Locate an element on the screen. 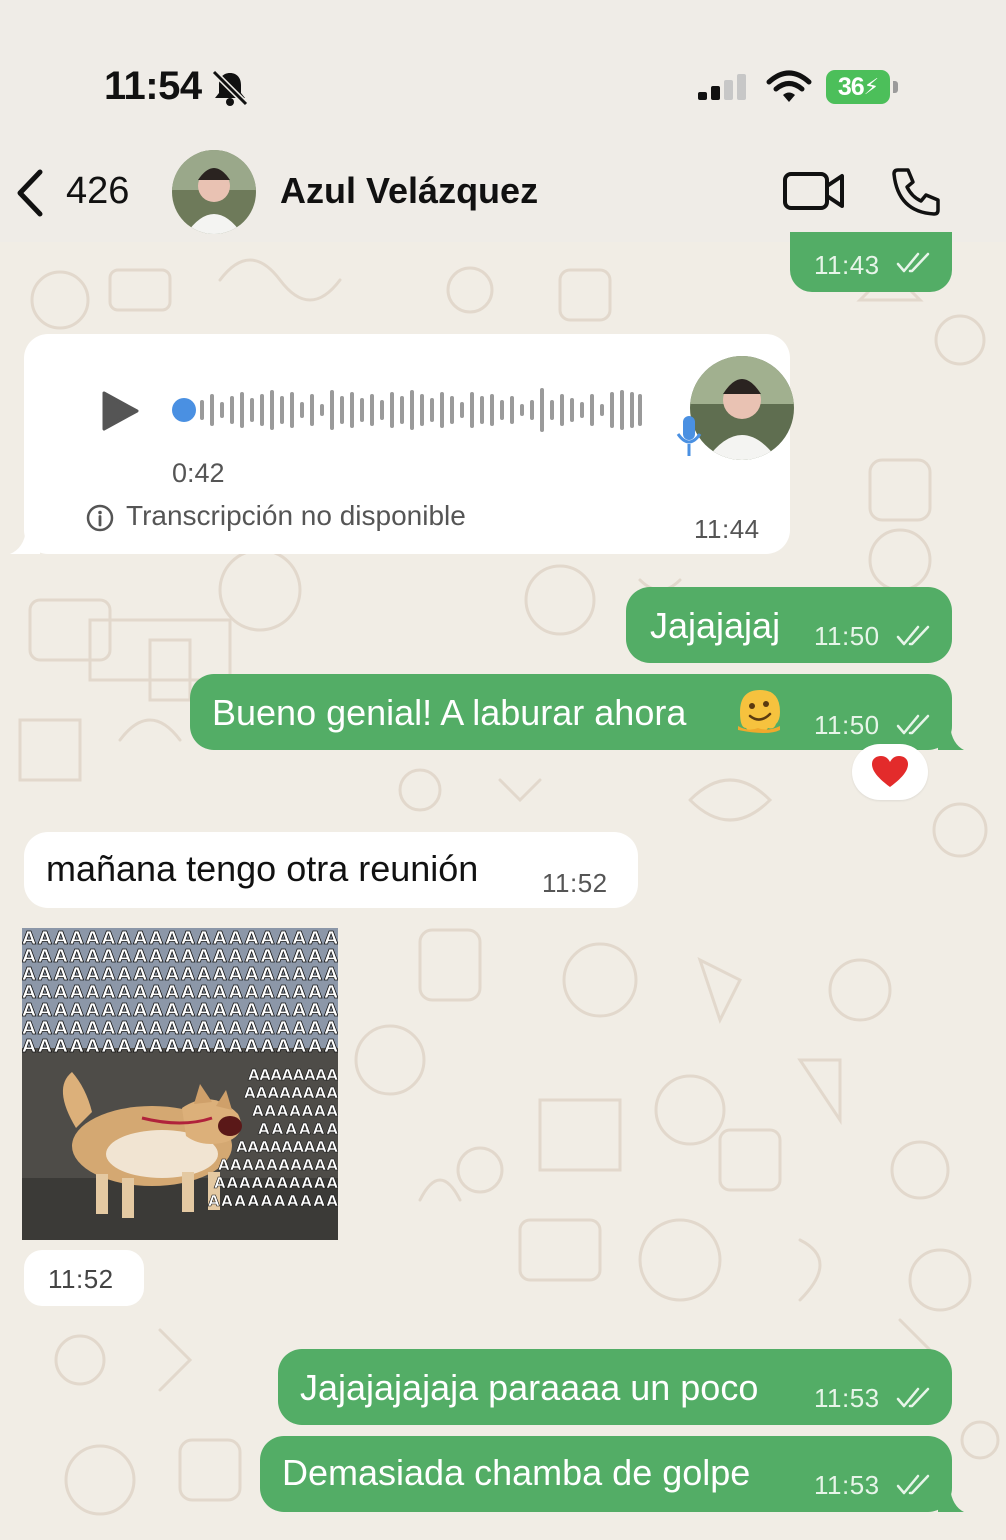  chat-header: 426 Azul Velázquez is located at coordinates (503, 186).